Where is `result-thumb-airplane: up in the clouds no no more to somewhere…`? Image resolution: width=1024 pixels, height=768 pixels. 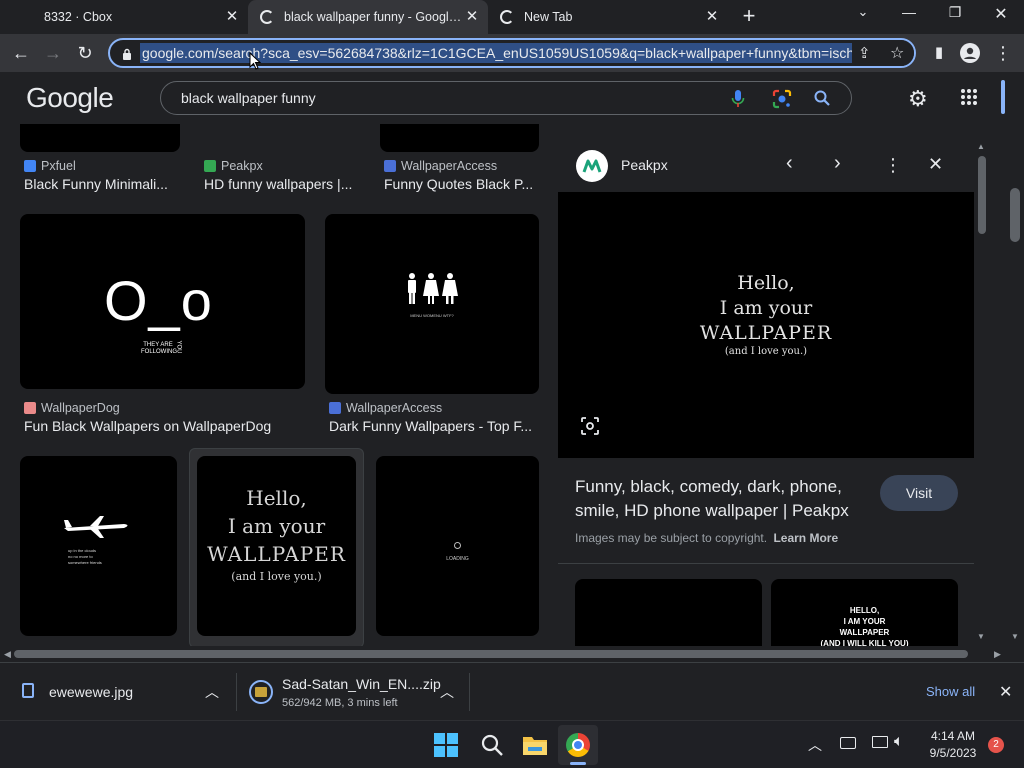 result-thumb-airplane: up in the clouds no no more to somewhere… is located at coordinates (98, 546).